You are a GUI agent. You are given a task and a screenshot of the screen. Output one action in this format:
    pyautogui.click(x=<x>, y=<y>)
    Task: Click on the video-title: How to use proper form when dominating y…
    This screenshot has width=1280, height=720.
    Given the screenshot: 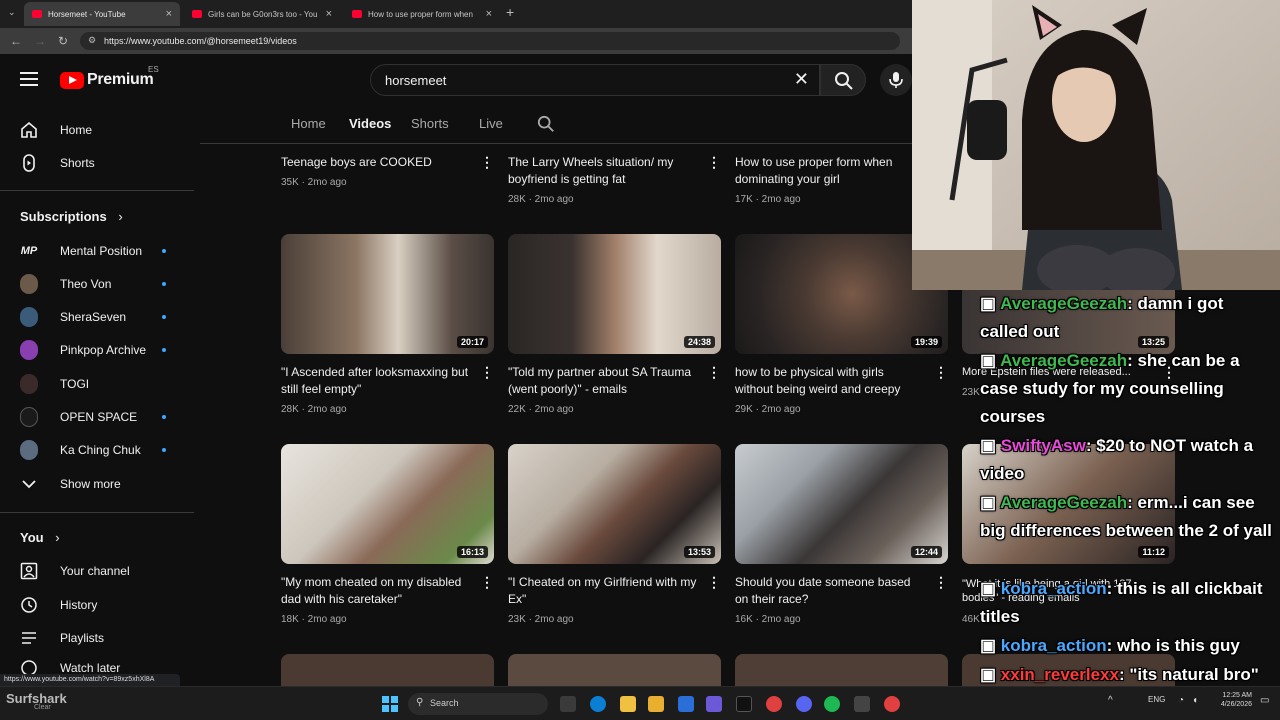 What is the action you would take?
    pyautogui.click(x=830, y=171)
    